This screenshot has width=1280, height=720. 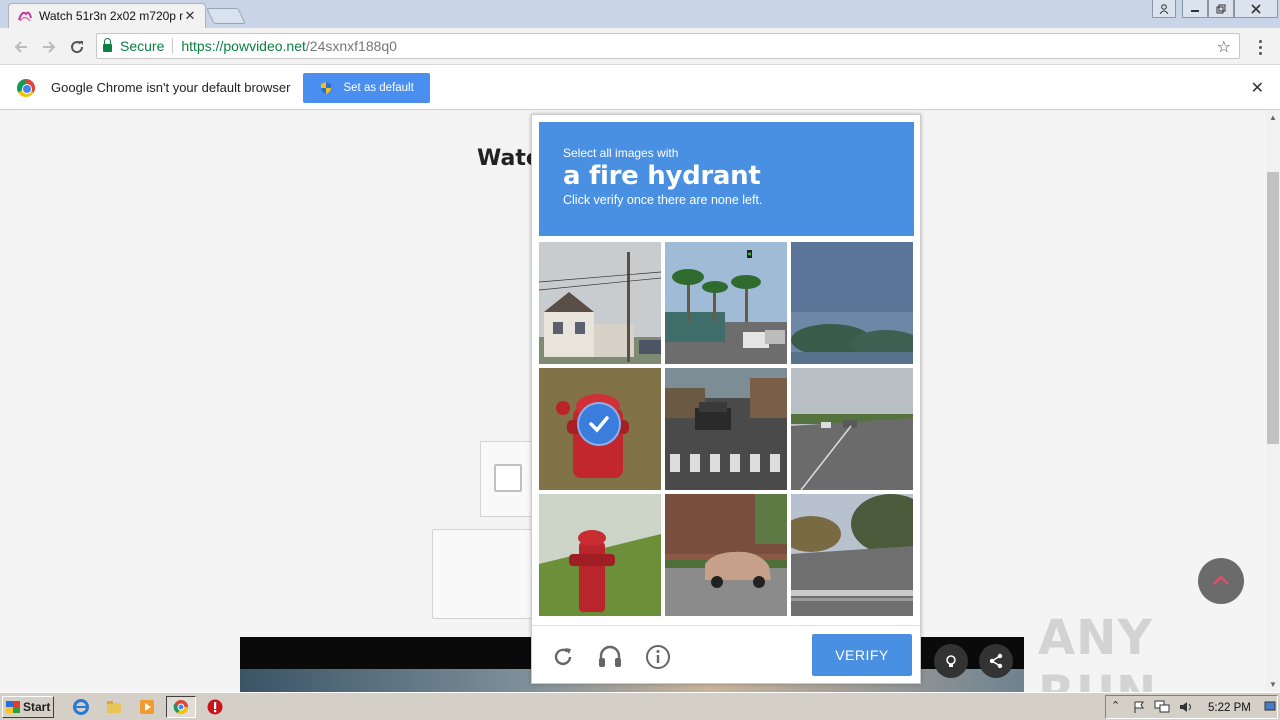 I want to click on set-as-default-label: Set as default, so click(x=378, y=87).